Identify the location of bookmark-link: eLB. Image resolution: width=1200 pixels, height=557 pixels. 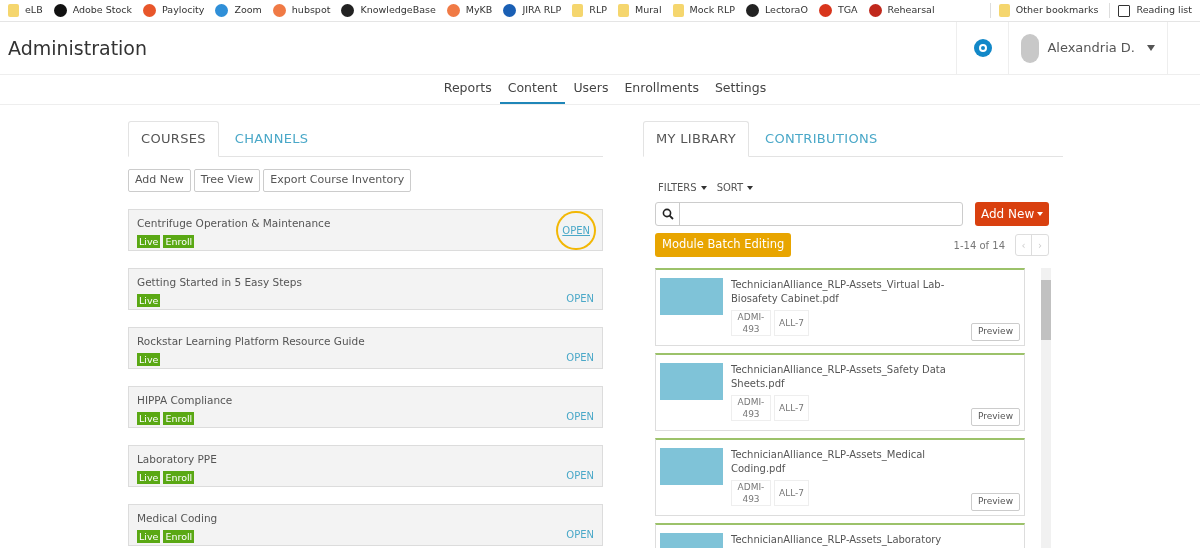
(34, 10).